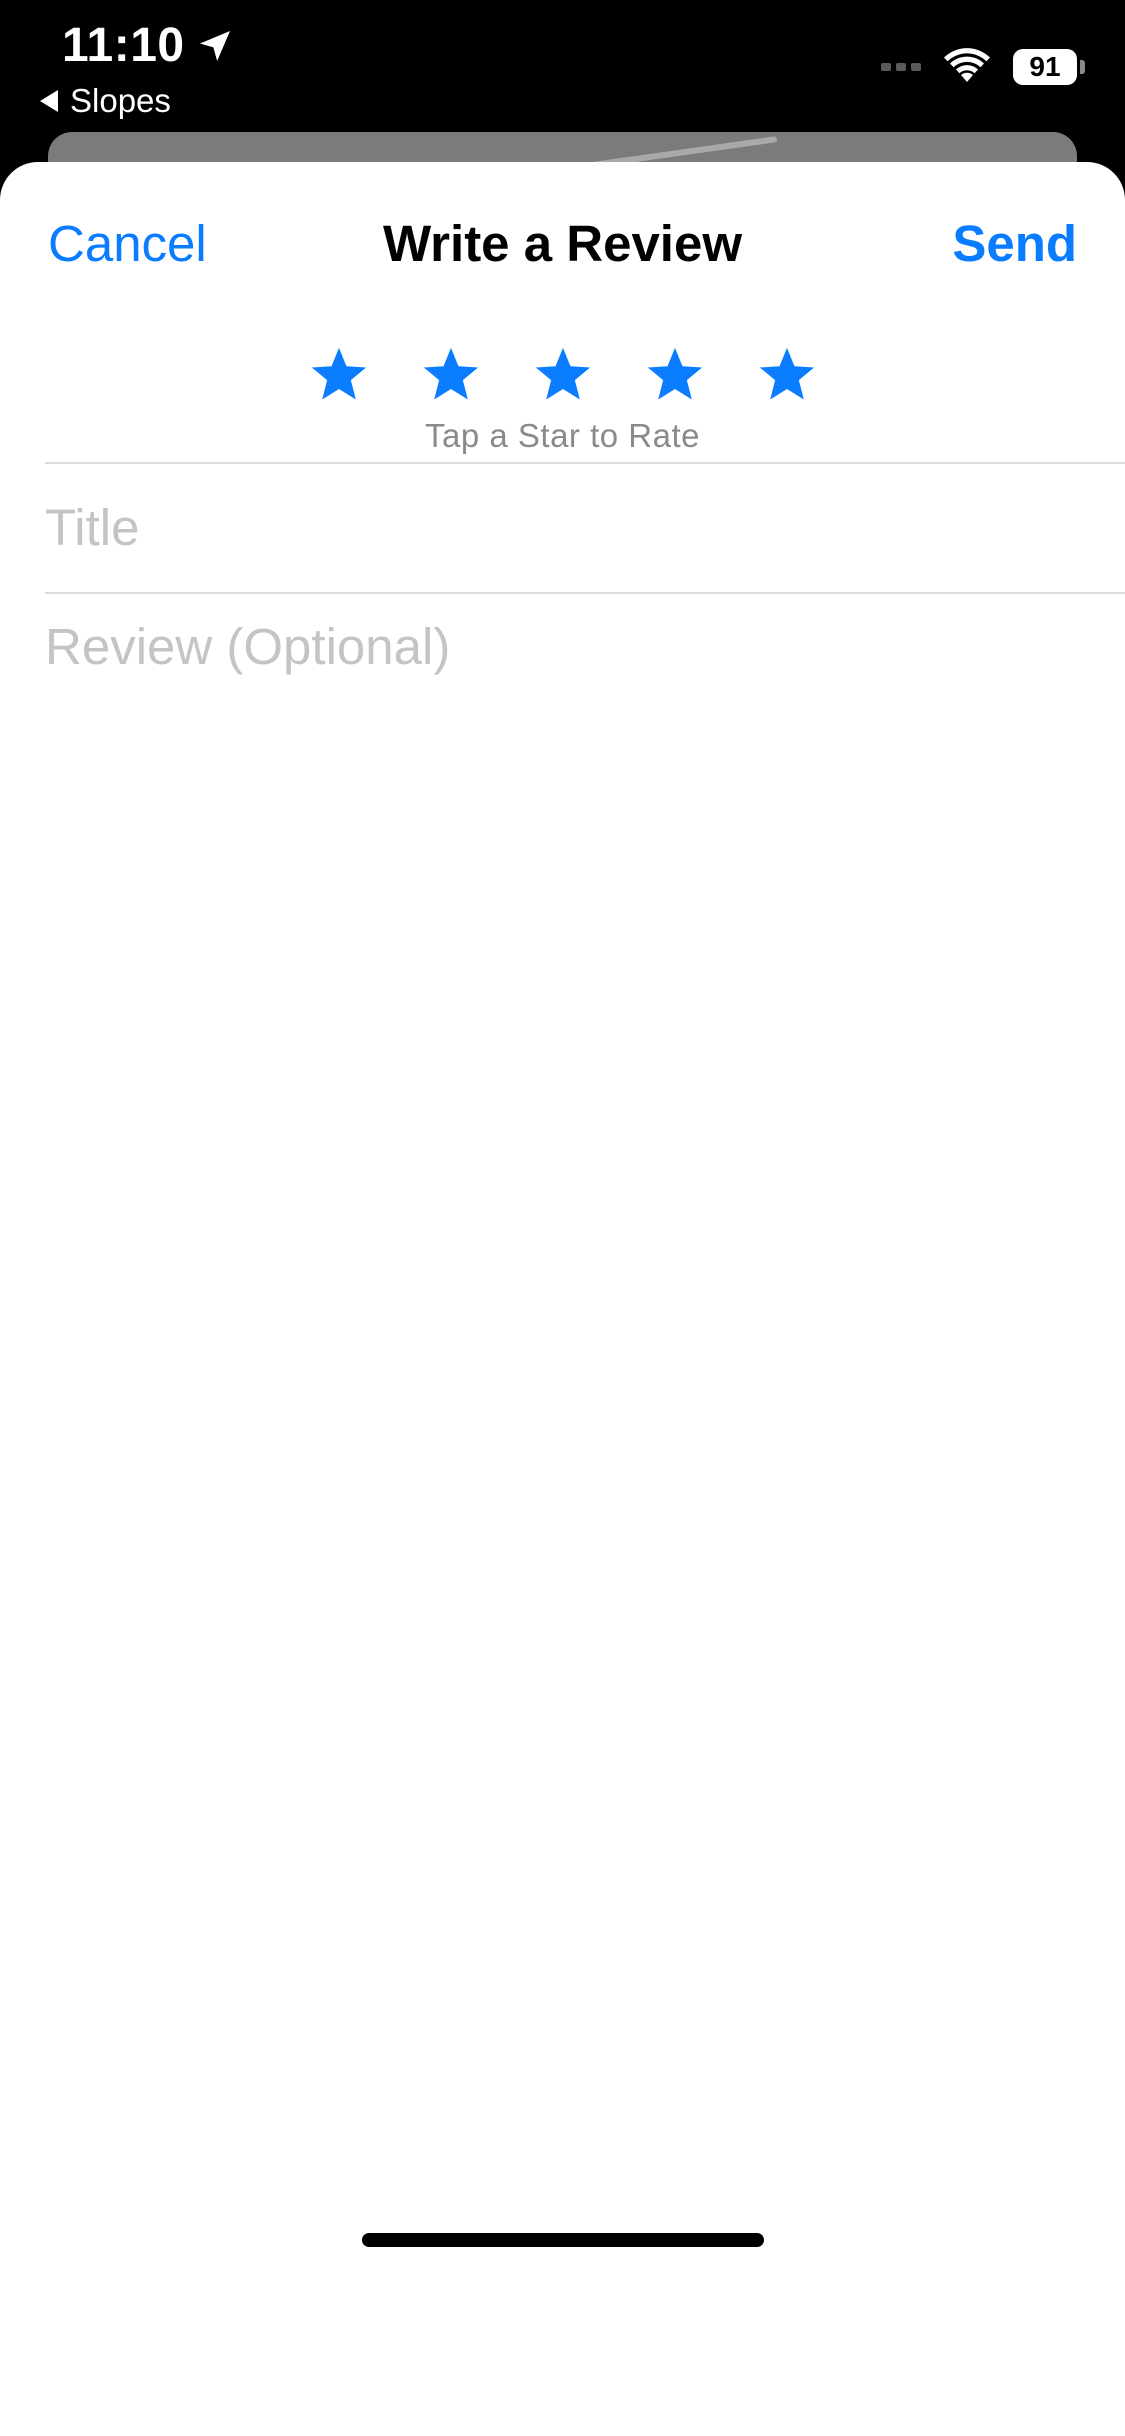  What do you see at coordinates (901, 67) in the screenshot?
I see `cellular-signal-icon` at bounding box center [901, 67].